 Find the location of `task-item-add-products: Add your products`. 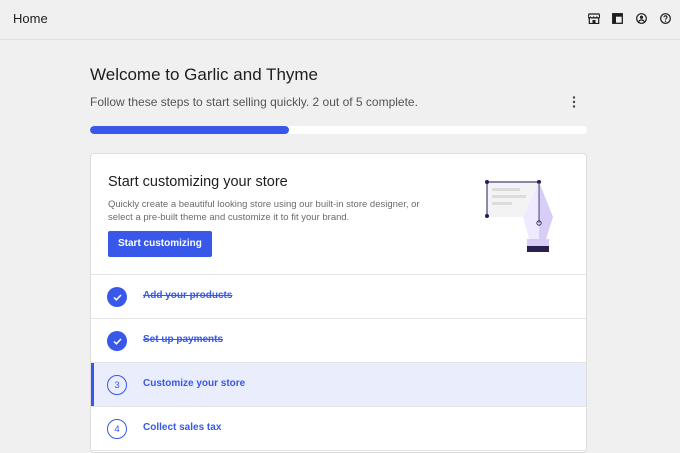

task-item-add-products: Add your products is located at coordinates (338, 297).